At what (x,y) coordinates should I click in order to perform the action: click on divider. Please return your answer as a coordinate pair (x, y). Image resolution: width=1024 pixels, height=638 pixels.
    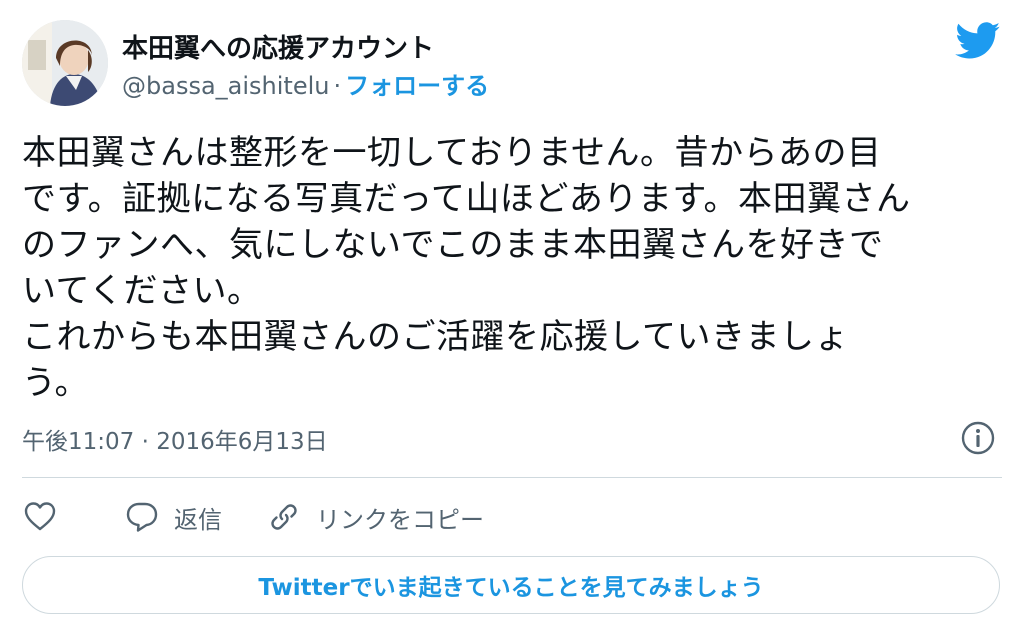
    Looking at the image, I should click on (512, 477).